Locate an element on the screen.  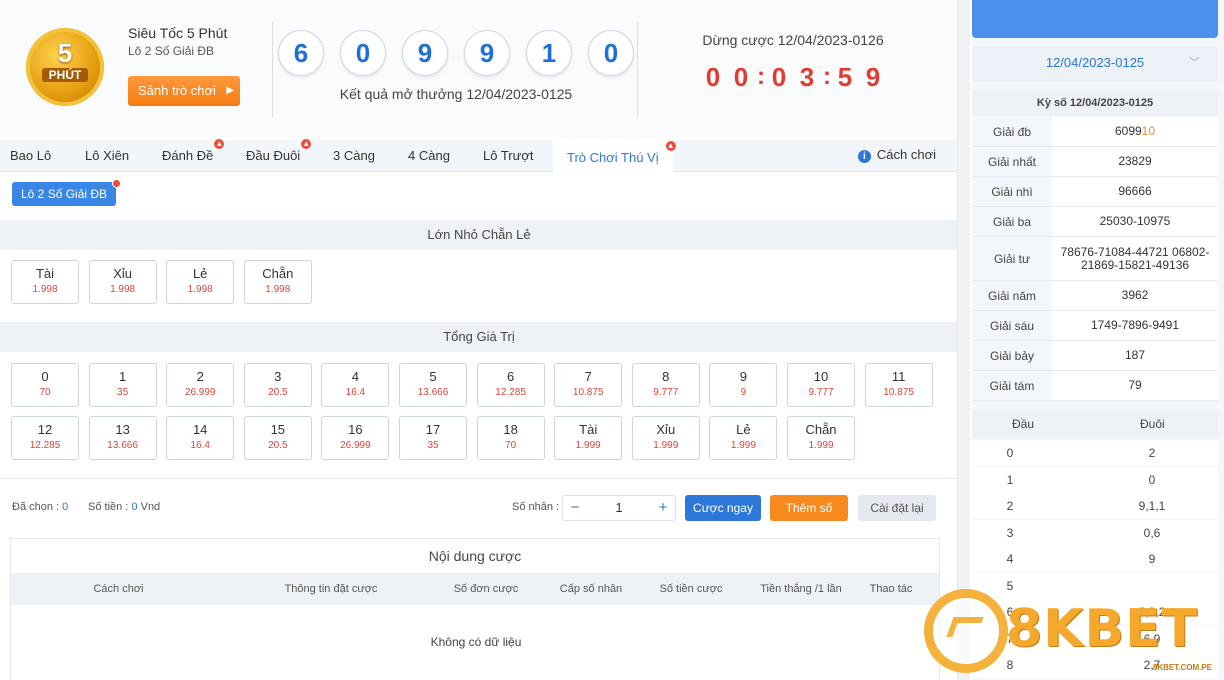
subtab-lo2so-giaidb: Lô 2 Số Giải ĐB is located at coordinates (67, 192).